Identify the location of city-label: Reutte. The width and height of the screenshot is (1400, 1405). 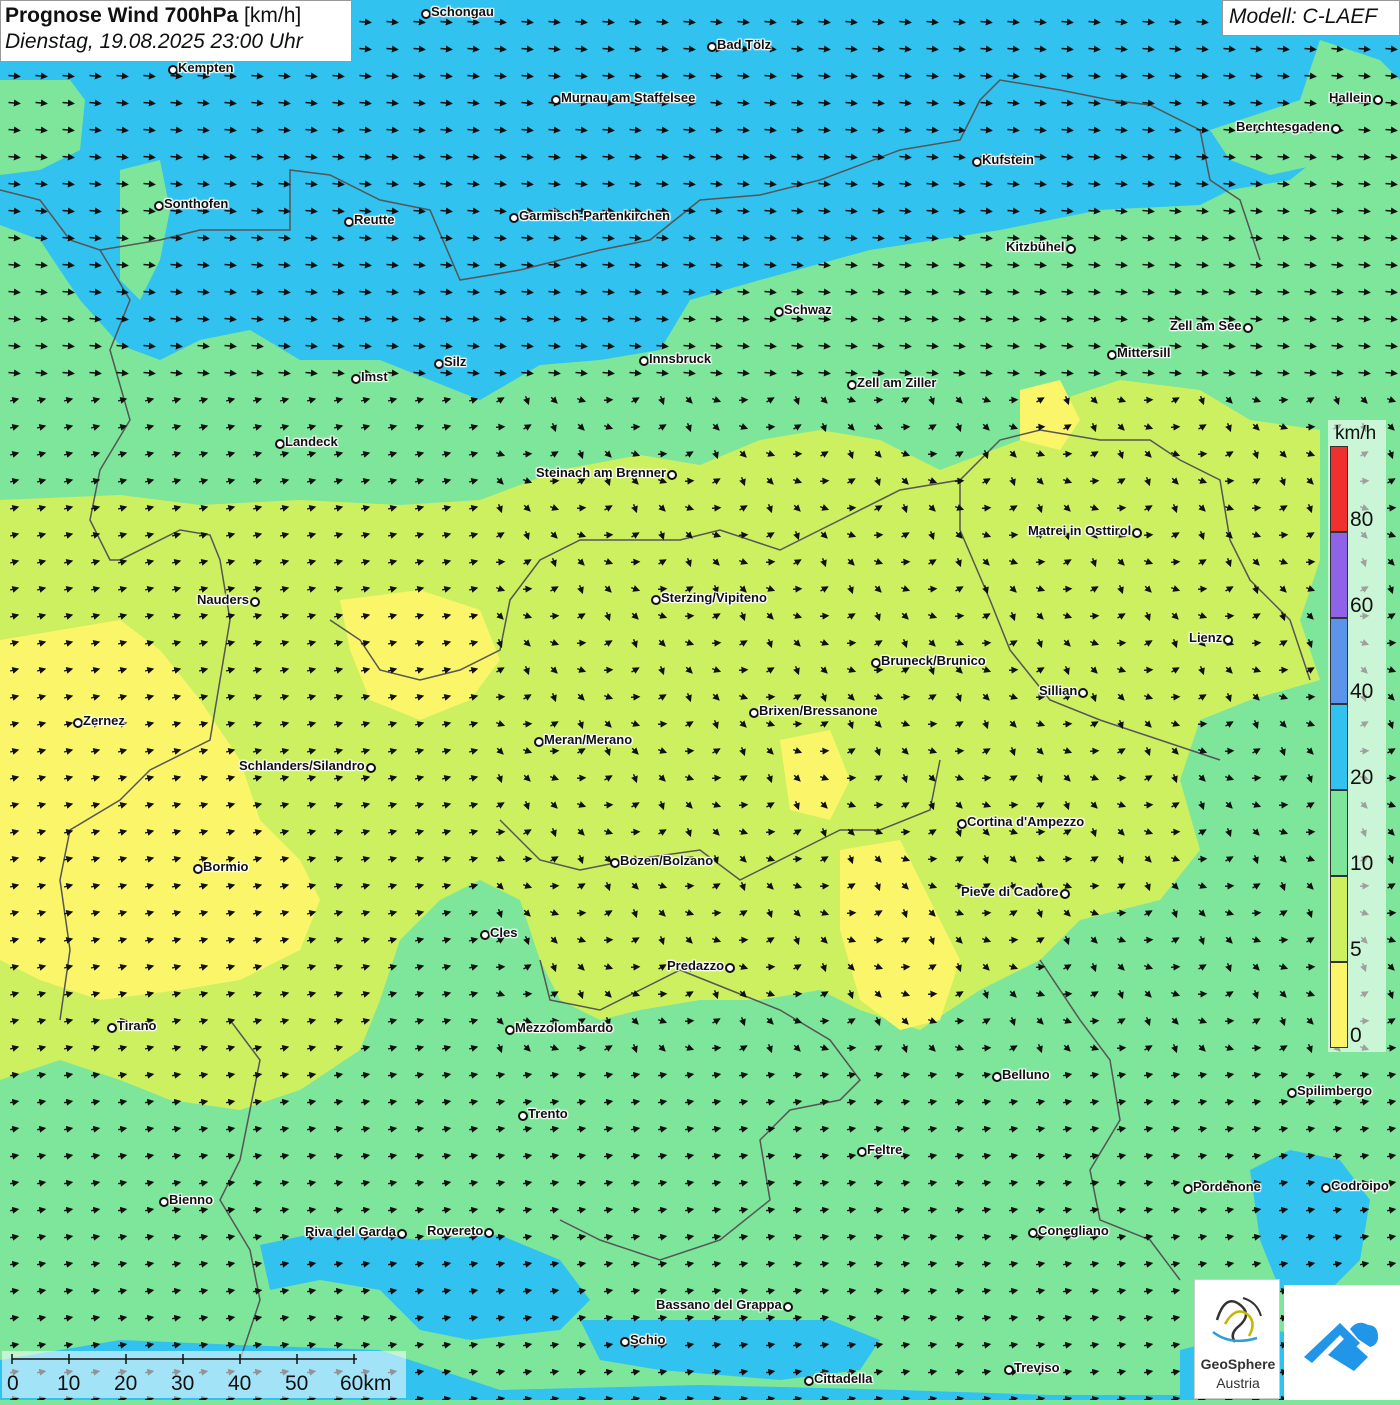
(374, 219).